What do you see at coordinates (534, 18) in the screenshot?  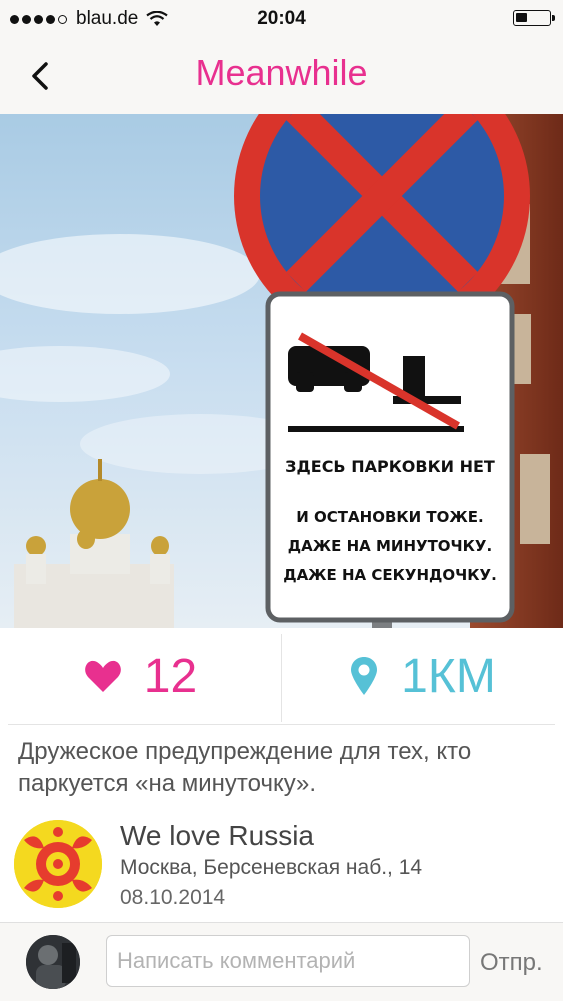 I see `battery-icon` at bounding box center [534, 18].